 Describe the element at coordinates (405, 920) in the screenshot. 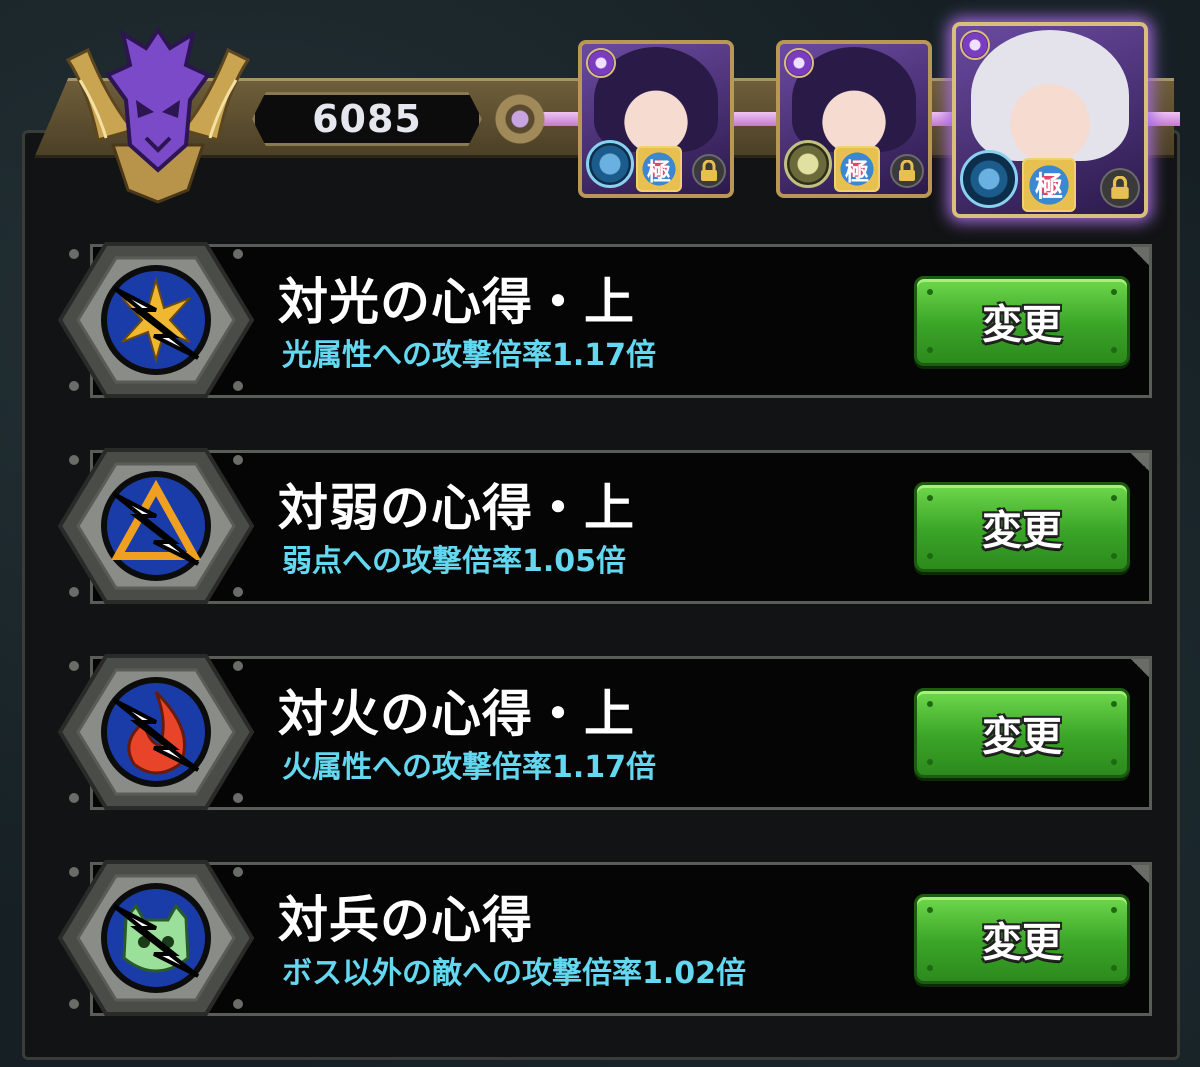

I see `skill-title: 対兵の心得` at that location.